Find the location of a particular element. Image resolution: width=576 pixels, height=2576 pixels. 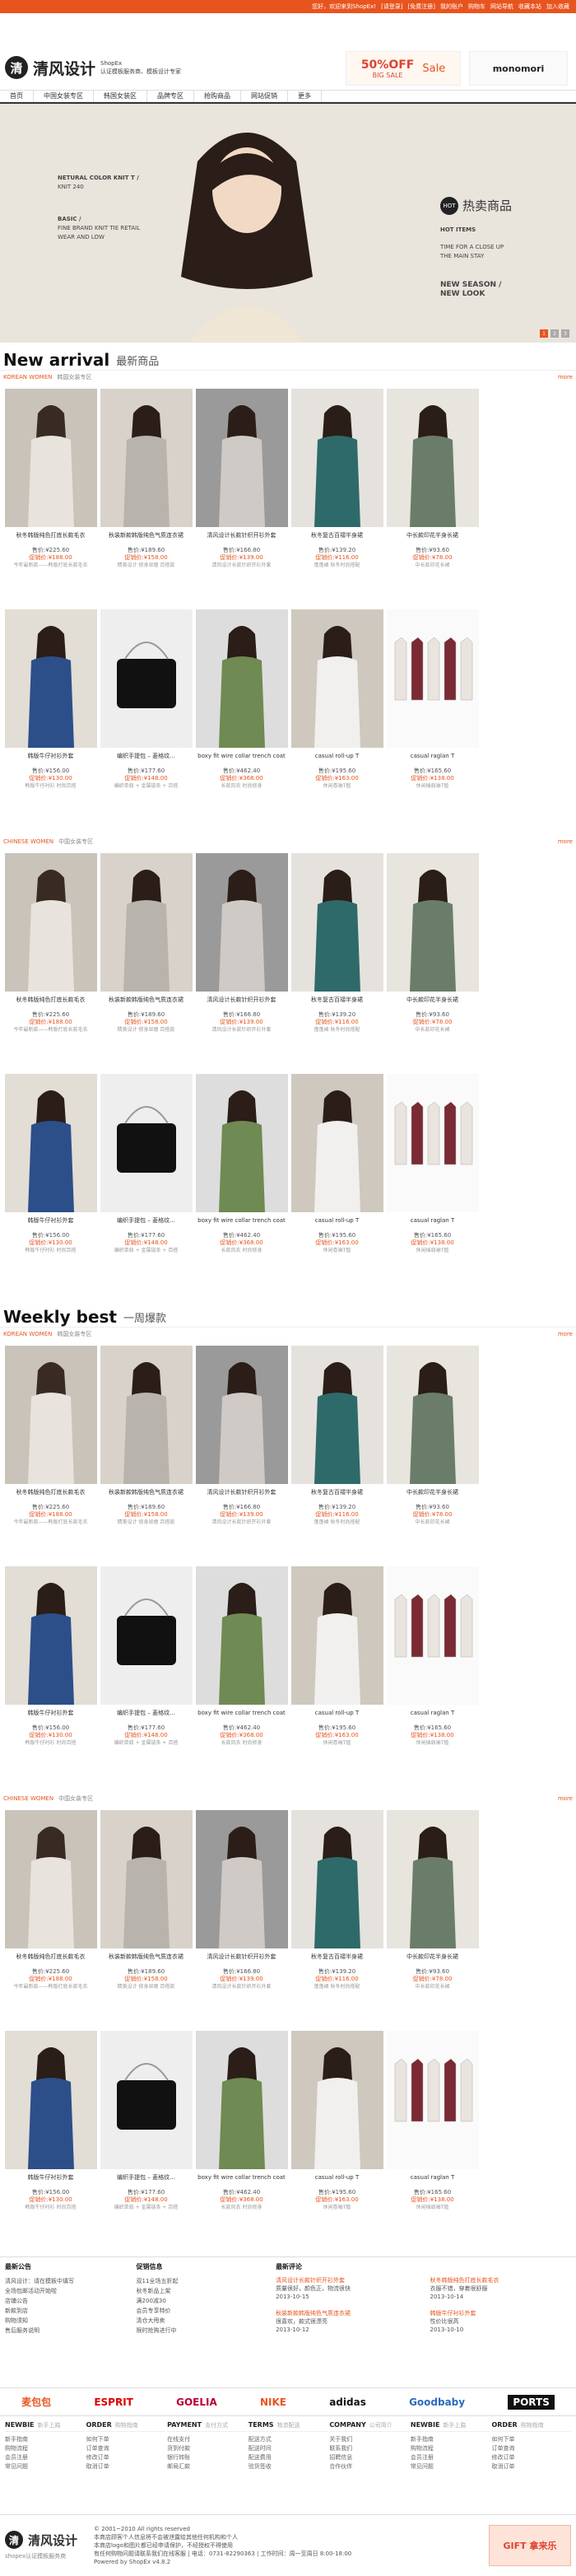

product-card: 韩版牛仔衬衫外套 售价:¥156.00 促销价:¥130.00 韩版牛仔衬衫 时尚百搭 is located at coordinates (50, 1674).